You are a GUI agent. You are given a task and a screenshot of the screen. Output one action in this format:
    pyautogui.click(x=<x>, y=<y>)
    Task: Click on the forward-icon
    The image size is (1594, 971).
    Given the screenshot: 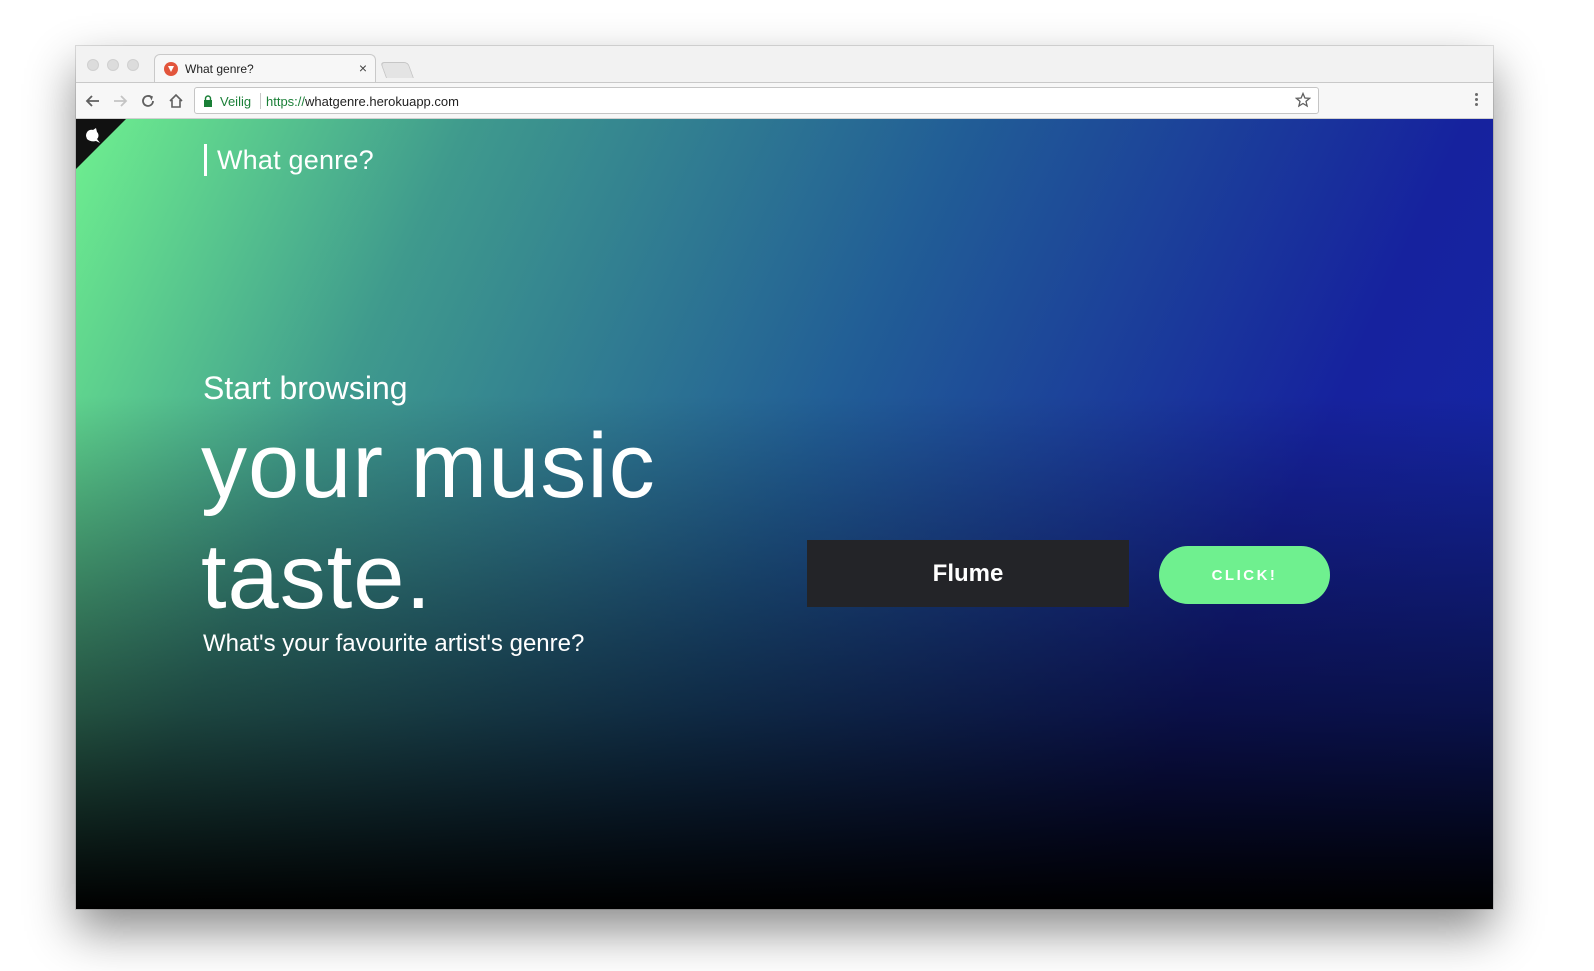 What is the action you would take?
    pyautogui.click(x=120, y=101)
    